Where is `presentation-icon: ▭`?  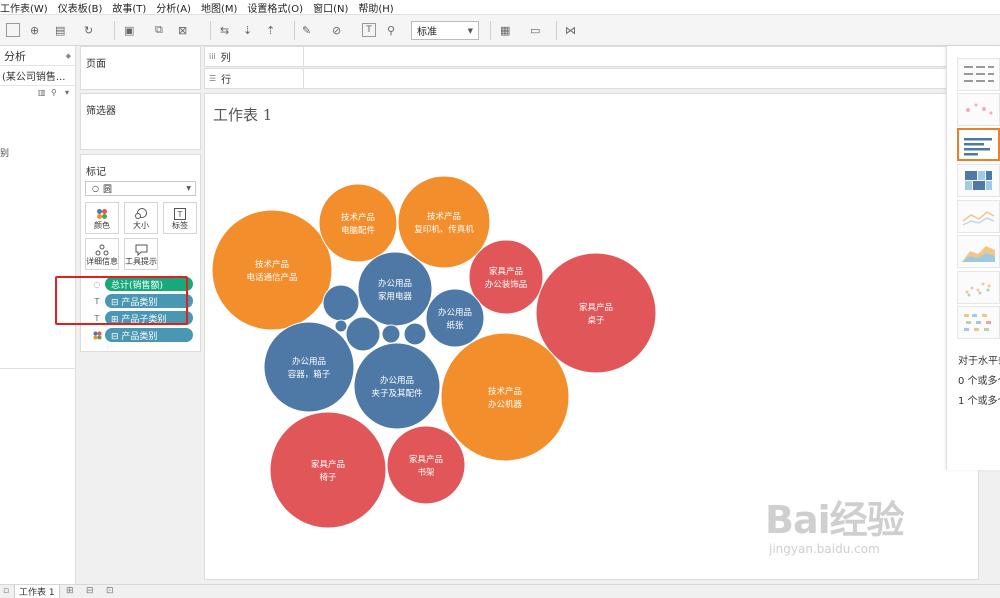
presentation-icon: ▭ is located at coordinates (535, 30).